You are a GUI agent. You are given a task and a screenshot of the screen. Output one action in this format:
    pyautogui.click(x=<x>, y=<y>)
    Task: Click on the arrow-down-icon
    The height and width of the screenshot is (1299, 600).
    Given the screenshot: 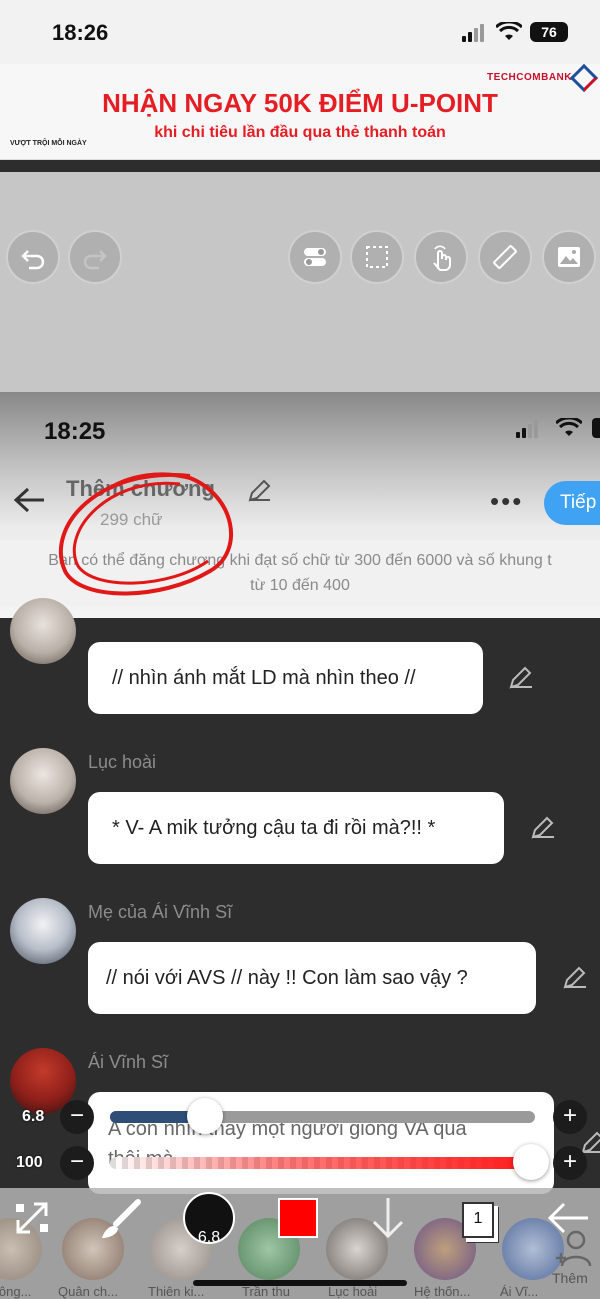 What is the action you would take?
    pyautogui.click(x=388, y=1218)
    